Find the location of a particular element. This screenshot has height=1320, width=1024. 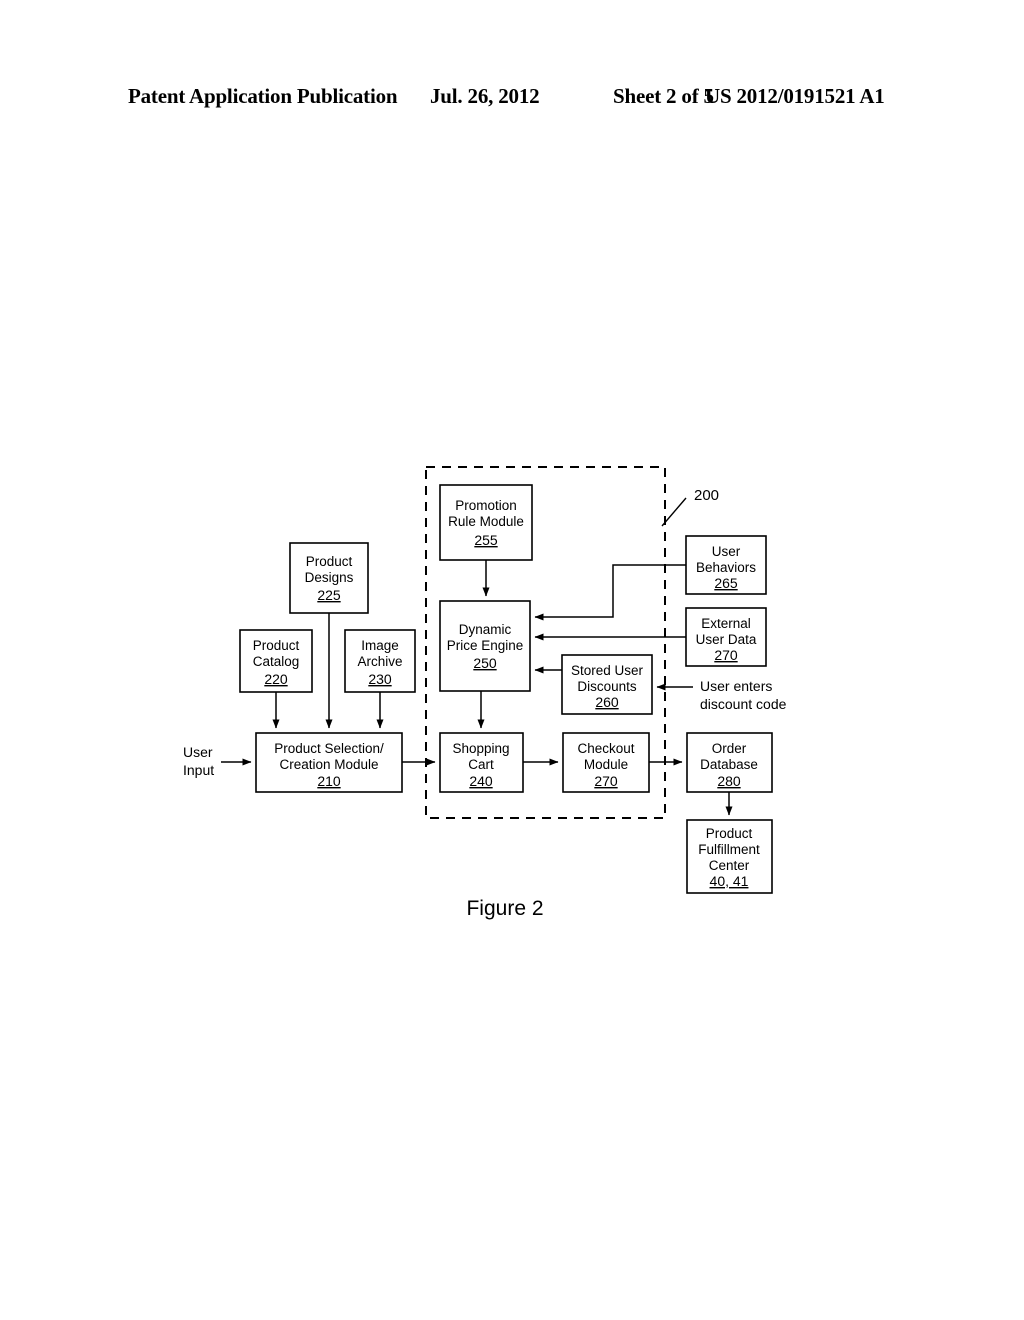

promotion-rule-module-ref: 255 is located at coordinates (486, 540).